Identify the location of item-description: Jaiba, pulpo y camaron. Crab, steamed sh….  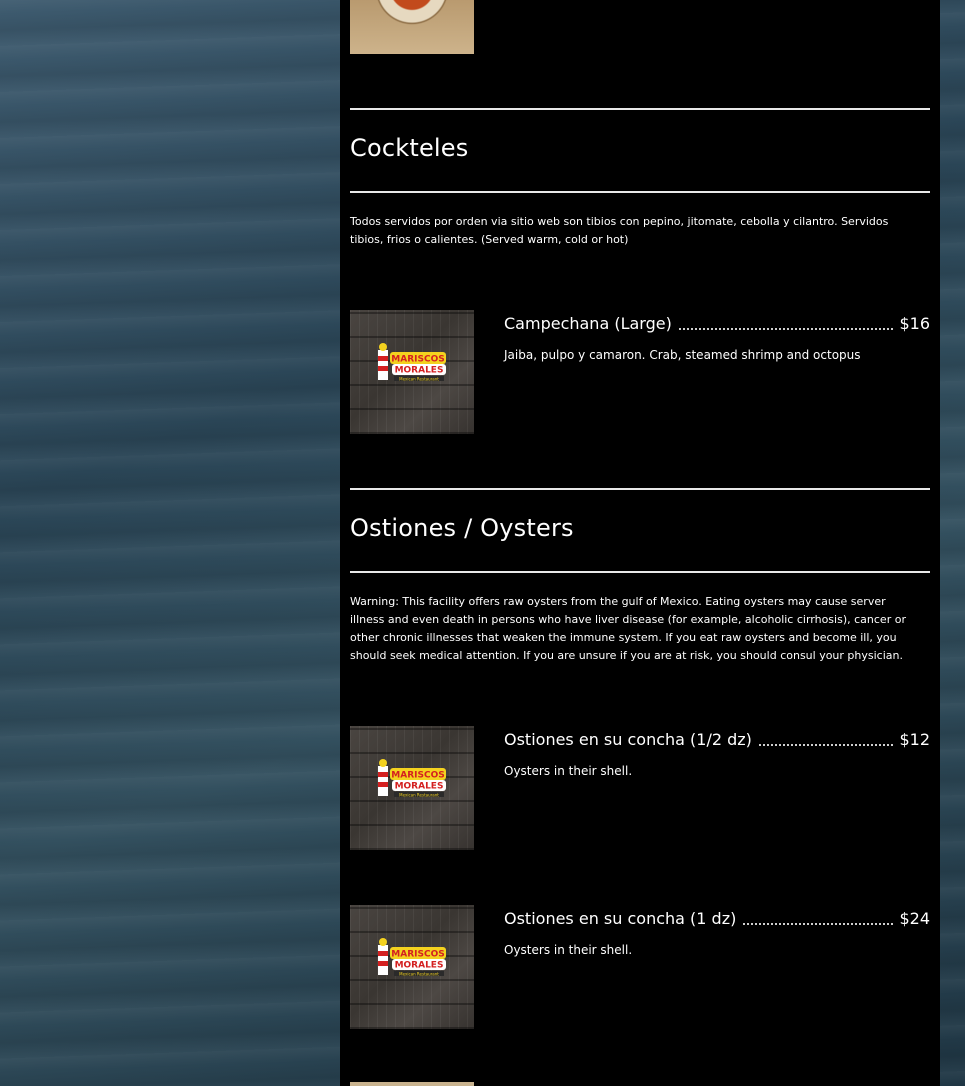
(682, 355).